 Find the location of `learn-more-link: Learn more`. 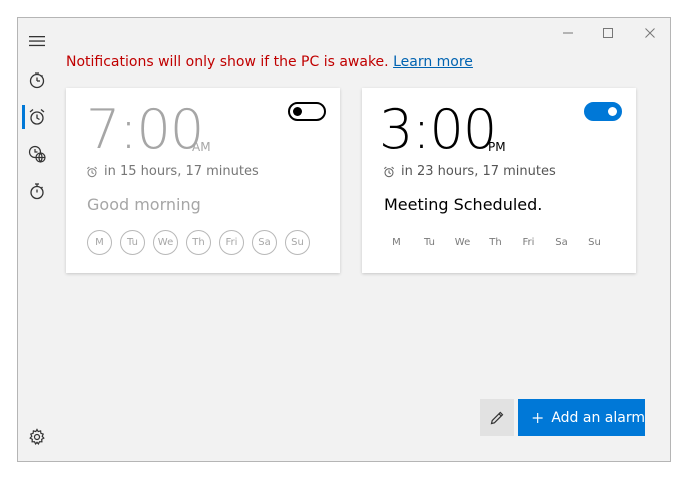

learn-more-link: Learn more is located at coordinates (433, 62).